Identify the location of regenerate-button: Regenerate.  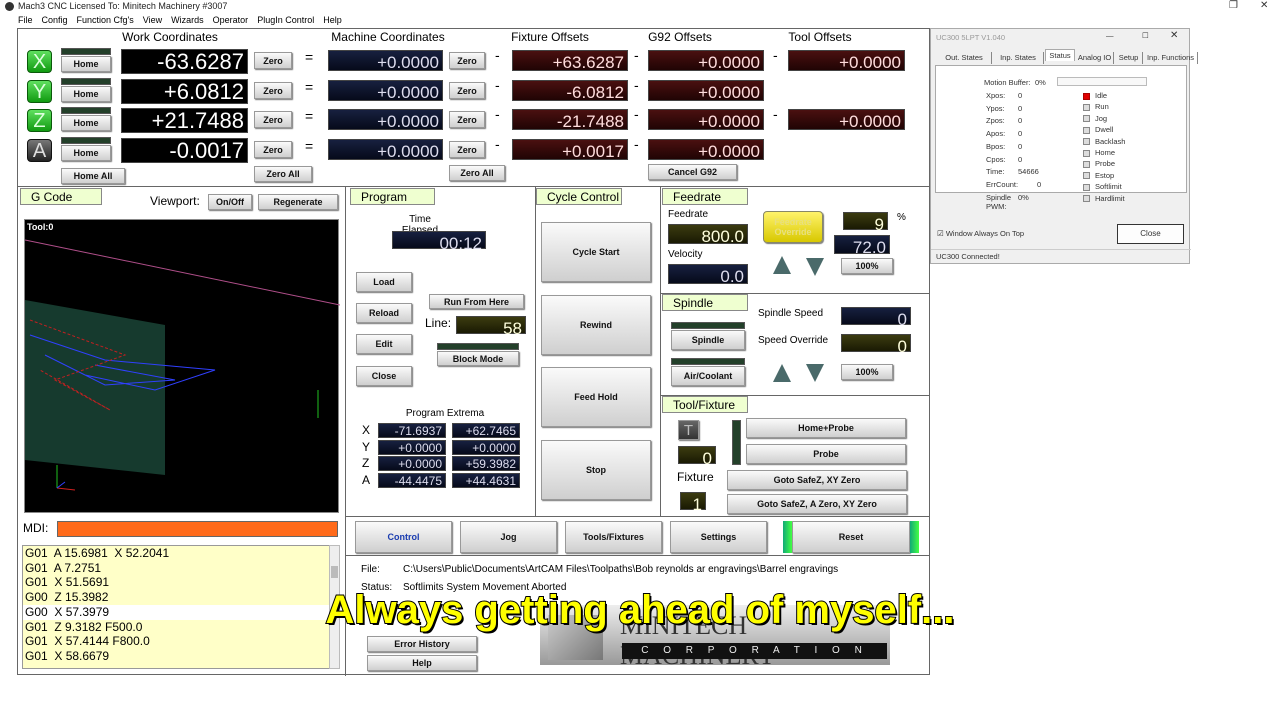
(298, 202).